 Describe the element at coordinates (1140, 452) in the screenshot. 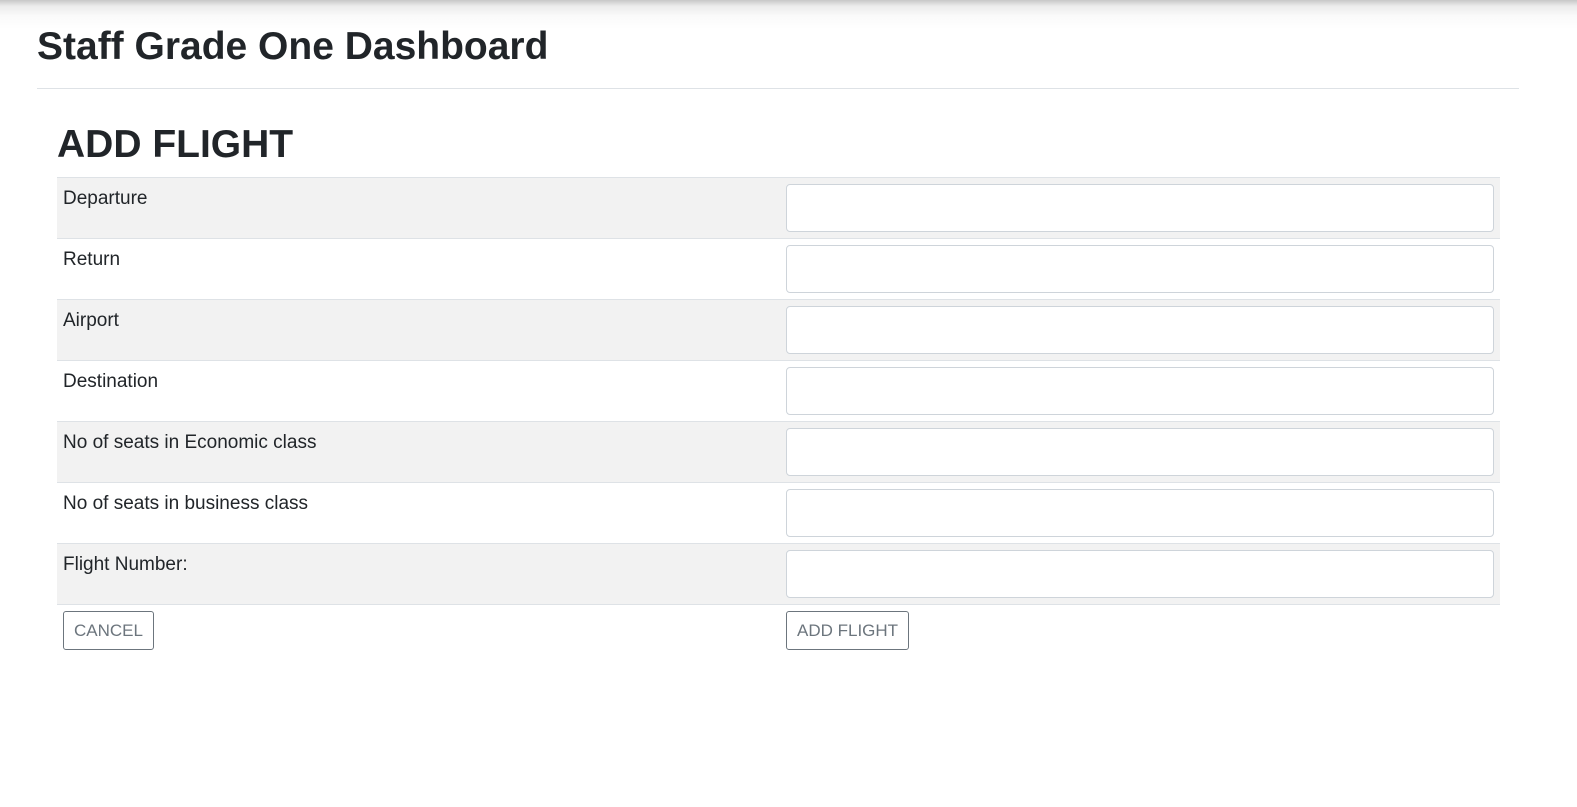

I see `economic-seats-input` at that location.